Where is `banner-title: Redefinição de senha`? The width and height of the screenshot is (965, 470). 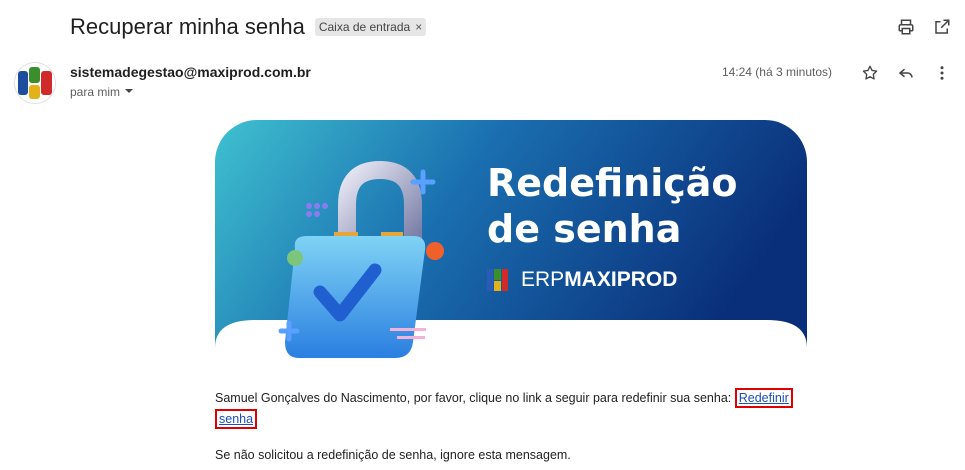
banner-title: Redefinição de senha is located at coordinates (612, 206).